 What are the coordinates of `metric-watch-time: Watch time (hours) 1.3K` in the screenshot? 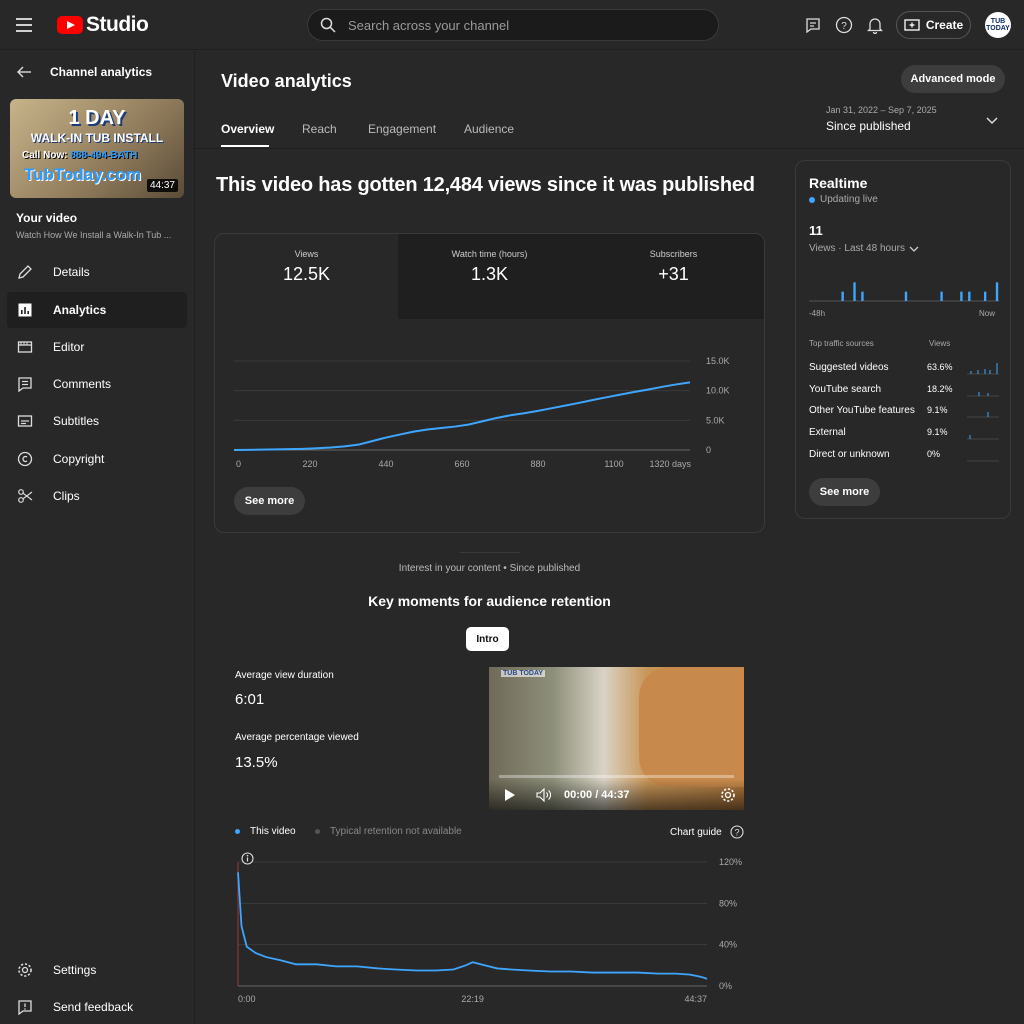 It's located at (489, 276).